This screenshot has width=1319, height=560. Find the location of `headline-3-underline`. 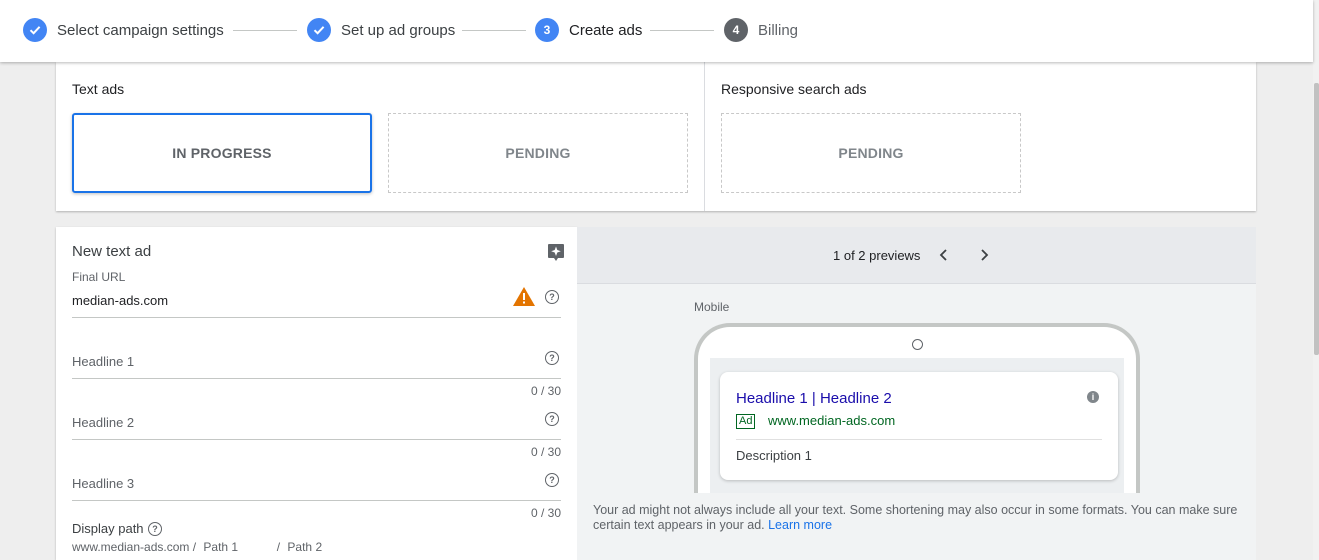

headline-3-underline is located at coordinates (316, 500).